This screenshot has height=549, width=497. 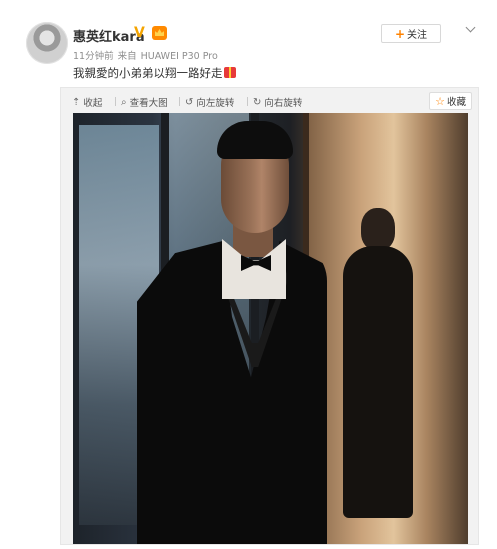 I want to click on collapse-button: ⇡ 收起, so click(x=87, y=102).